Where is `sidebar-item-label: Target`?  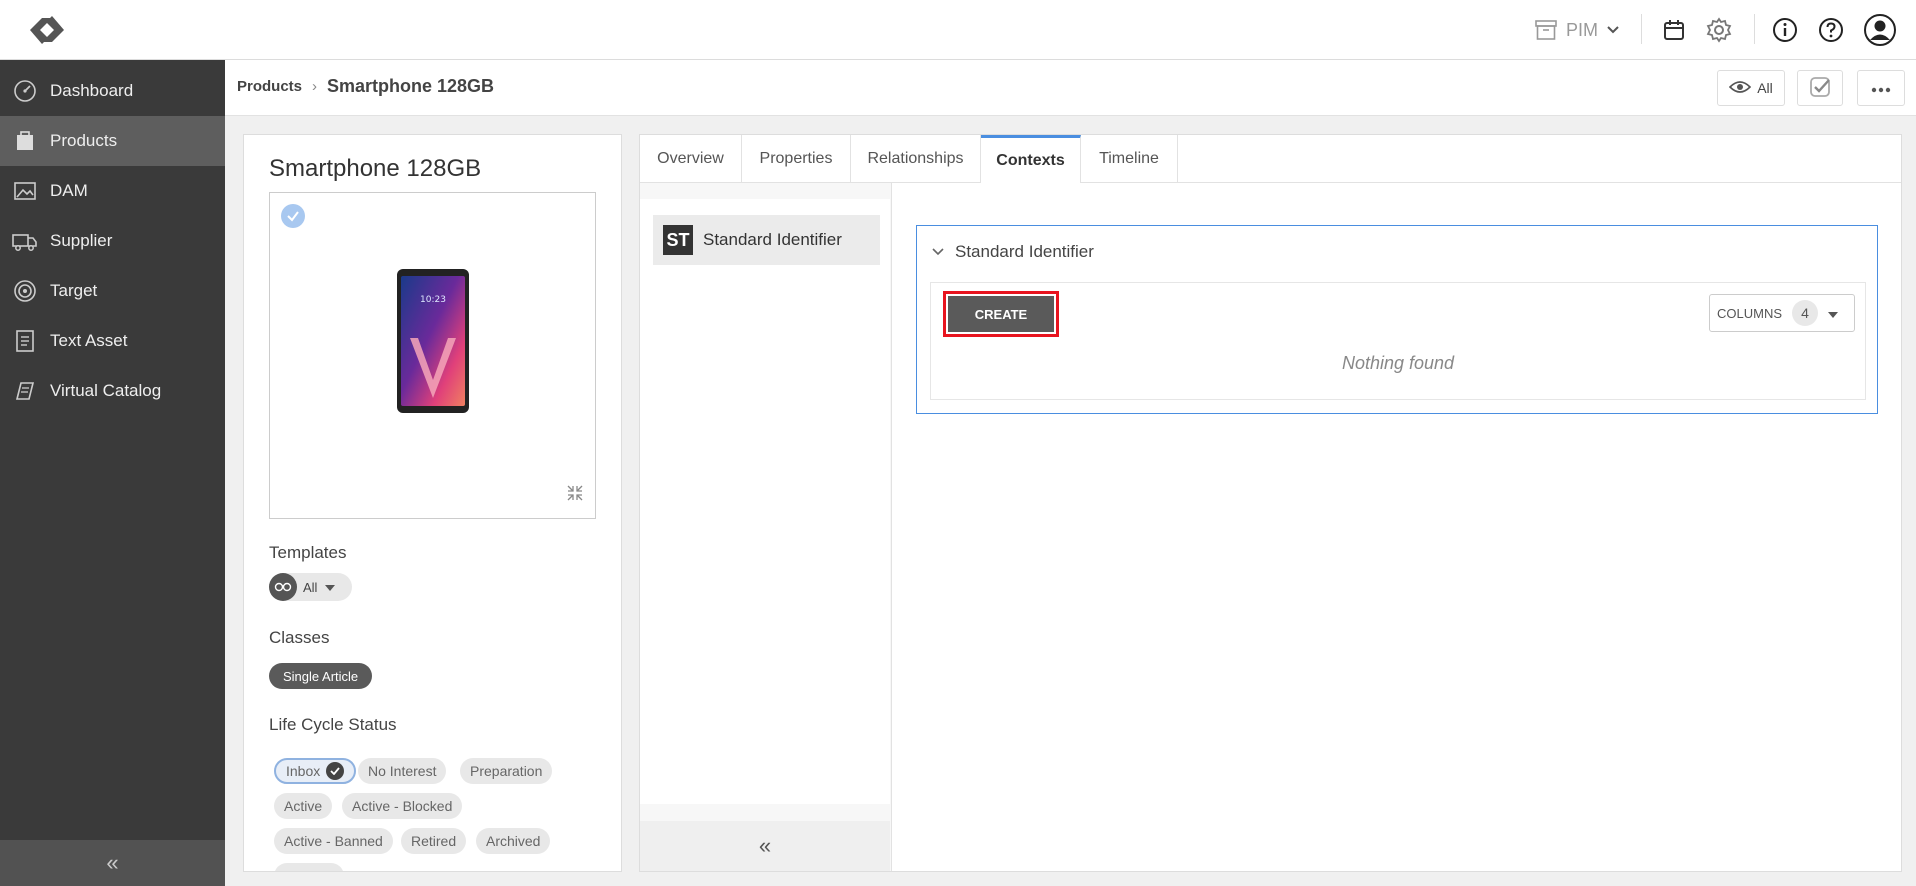
sidebar-item-label: Target is located at coordinates (74, 290).